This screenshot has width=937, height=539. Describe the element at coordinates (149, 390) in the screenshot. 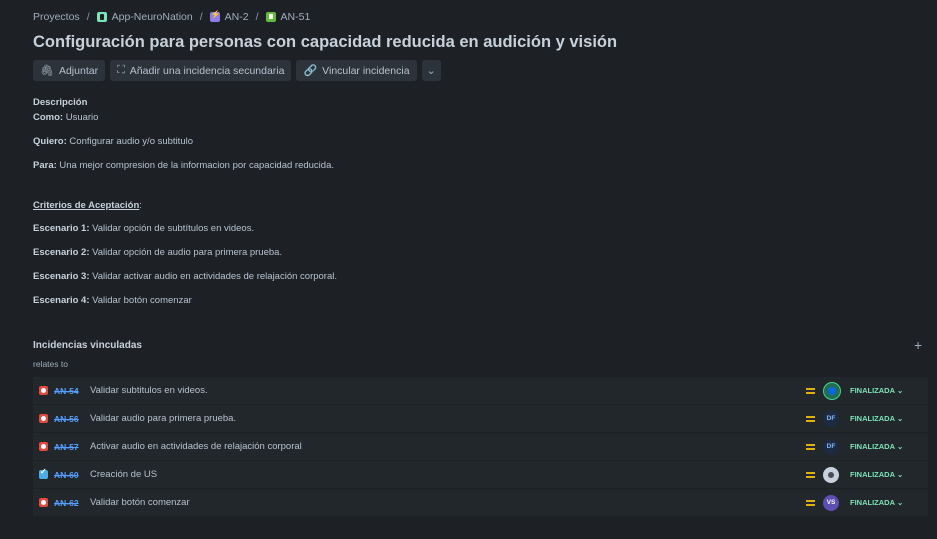

I see `issue-summary: Validar subtitulos en videos.` at that location.